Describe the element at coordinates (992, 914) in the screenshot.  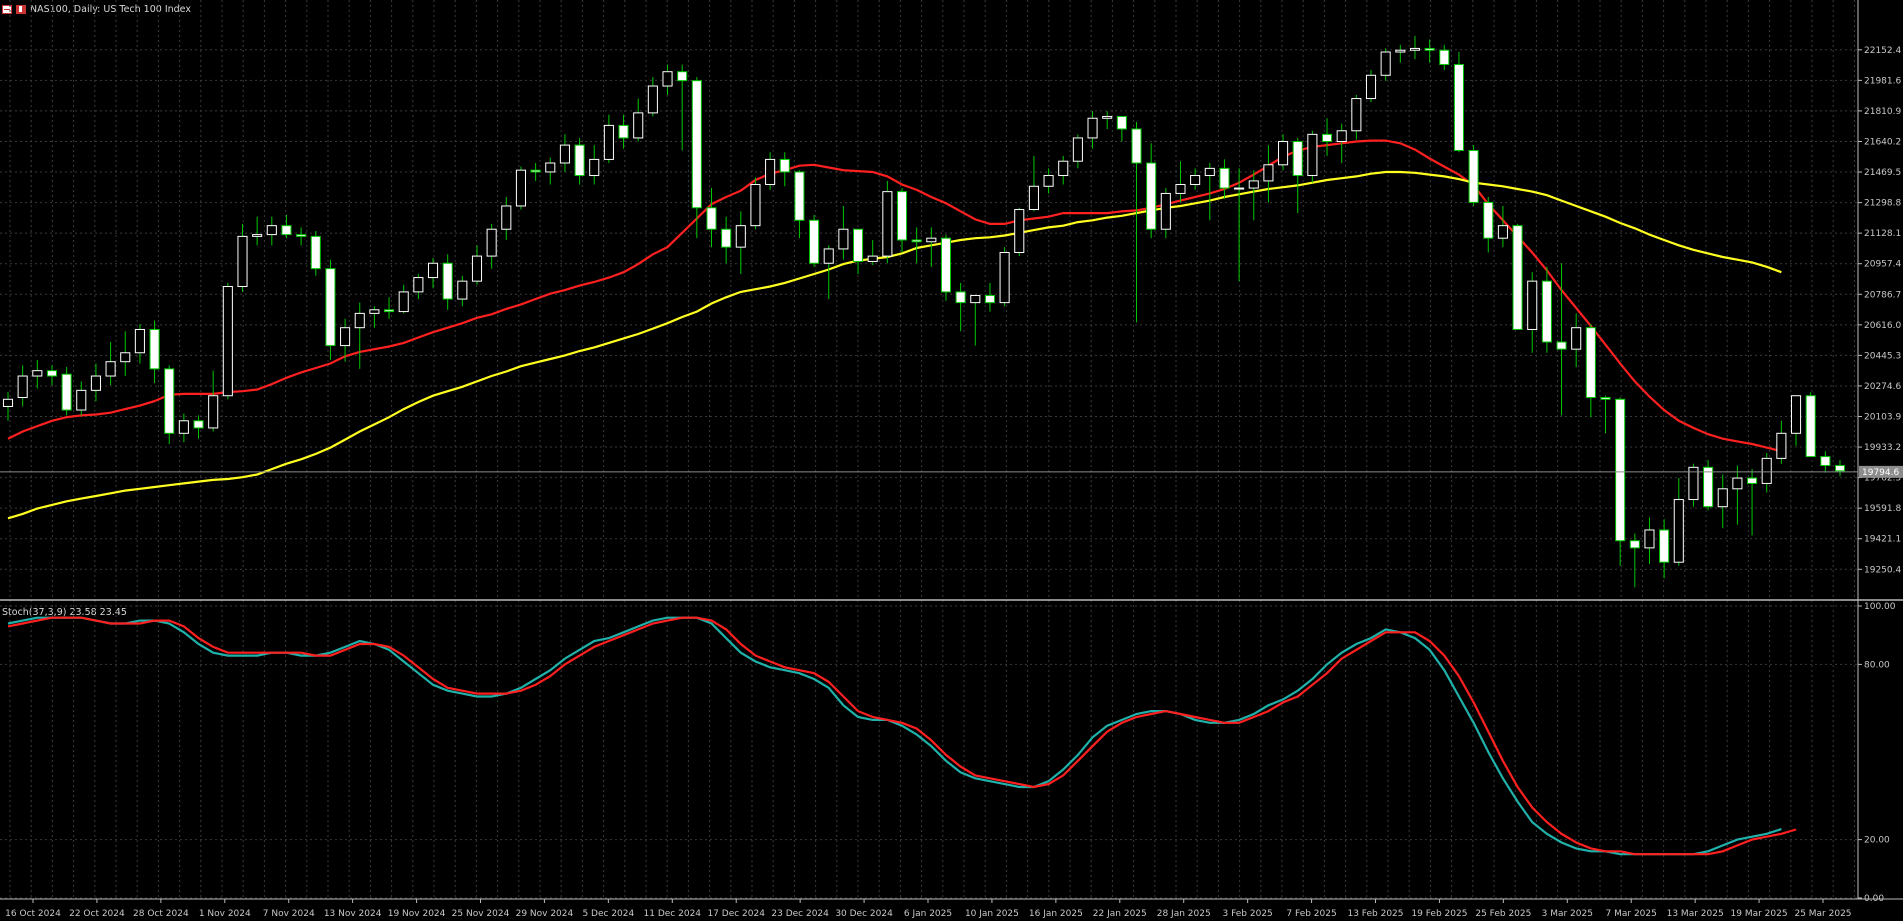
I see `x-tick-label: 10 Jan 2025` at that location.